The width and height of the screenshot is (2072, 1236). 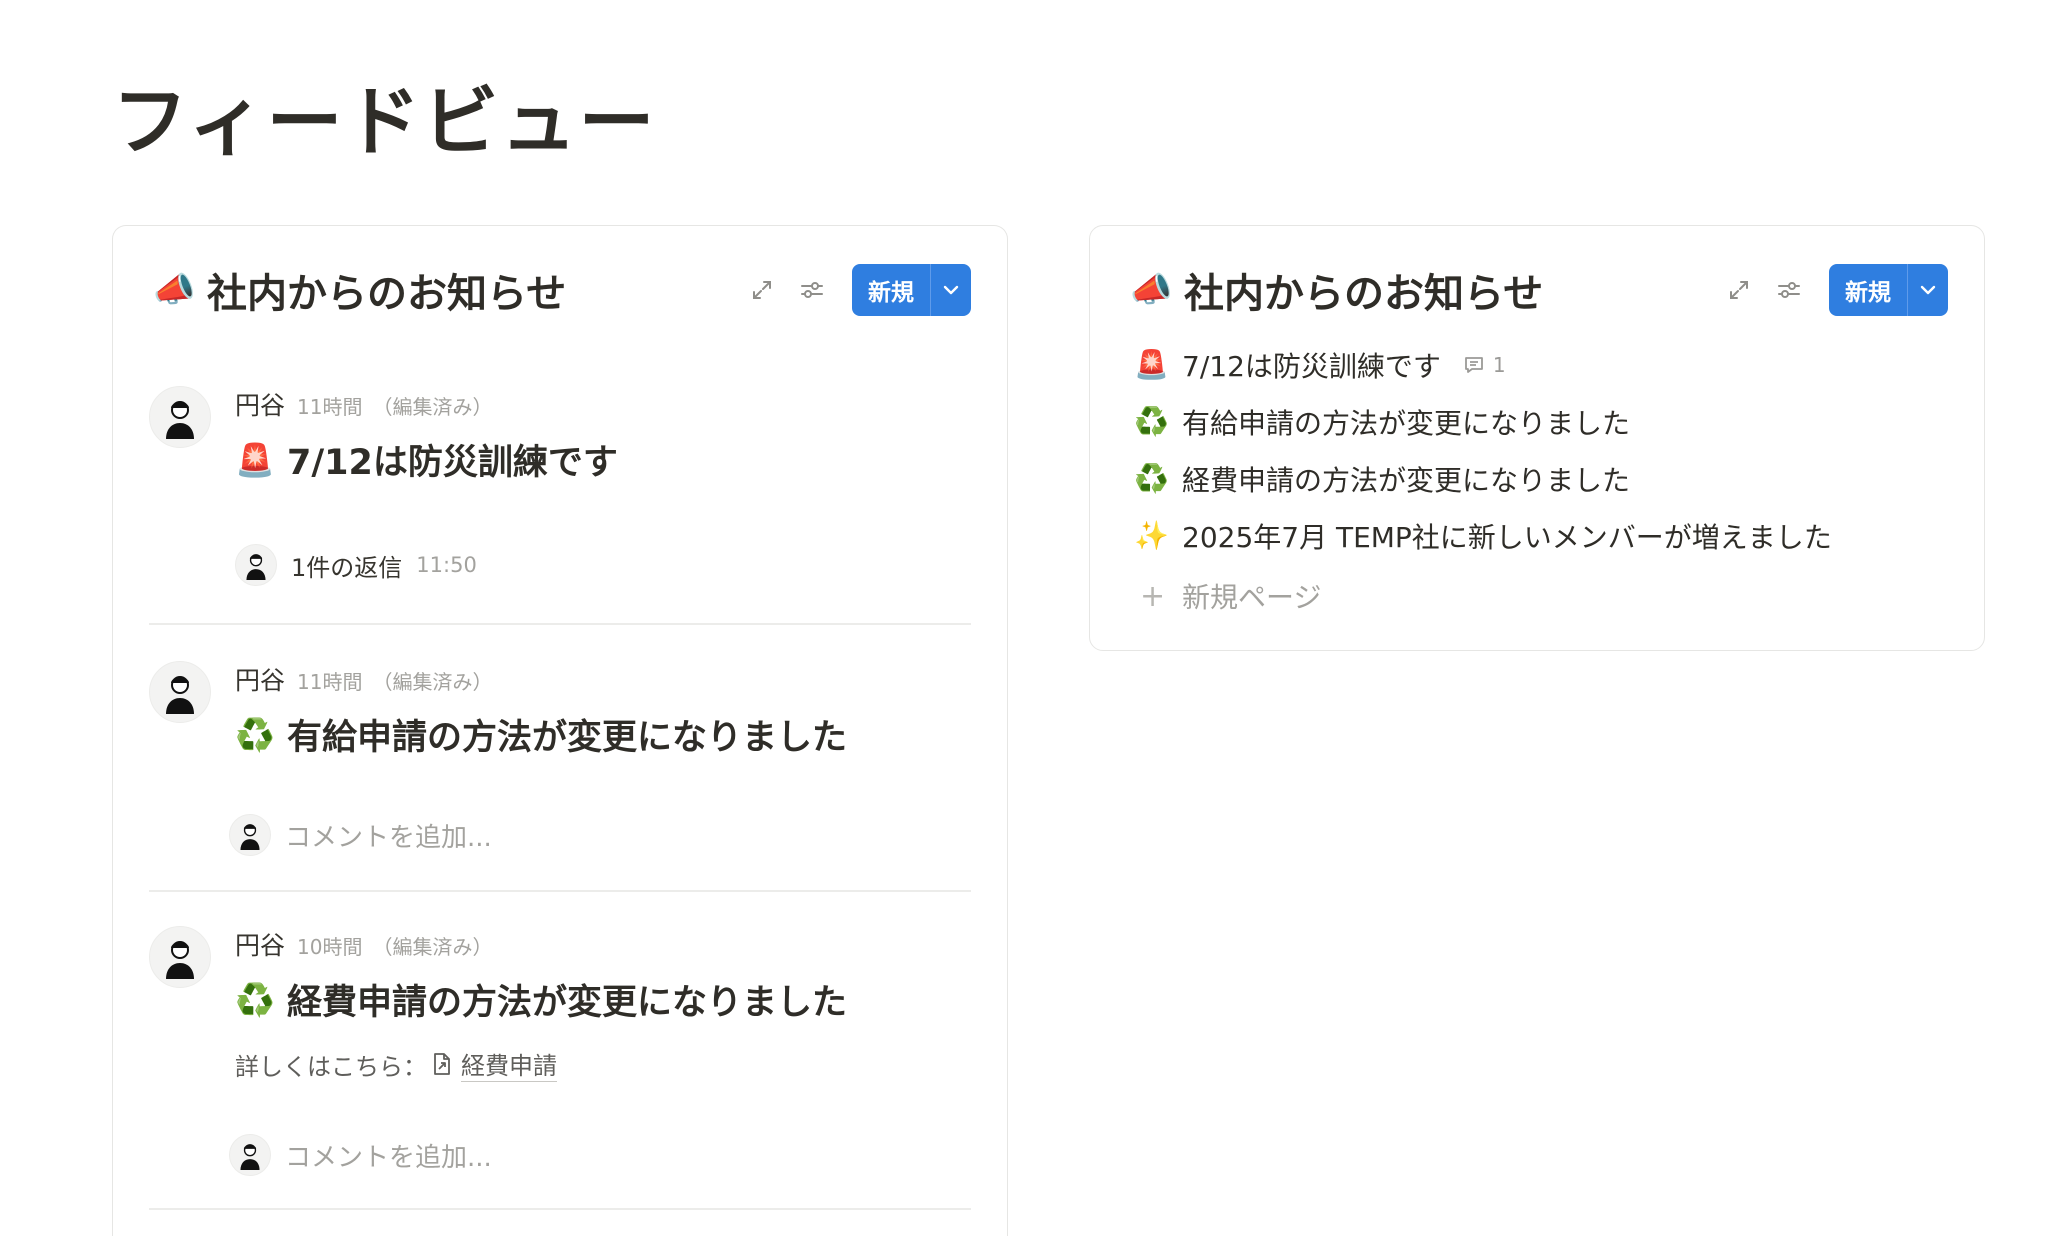 What do you see at coordinates (560, 486) in the screenshot?
I see `feed-item: 円谷 11時間 （編集済み） 🚨 7/12は防災訓練です 1件の返信 11:50` at bounding box center [560, 486].